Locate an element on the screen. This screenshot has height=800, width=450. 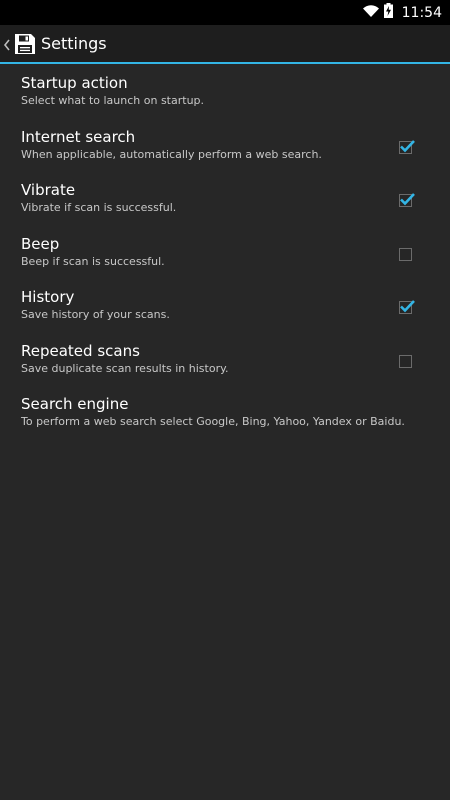
pref-title: Search engine is located at coordinates (75, 404).